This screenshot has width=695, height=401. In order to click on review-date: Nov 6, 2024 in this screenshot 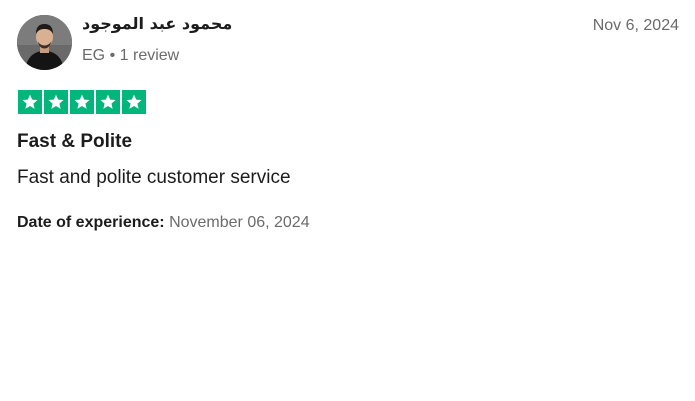, I will do `click(635, 25)`.